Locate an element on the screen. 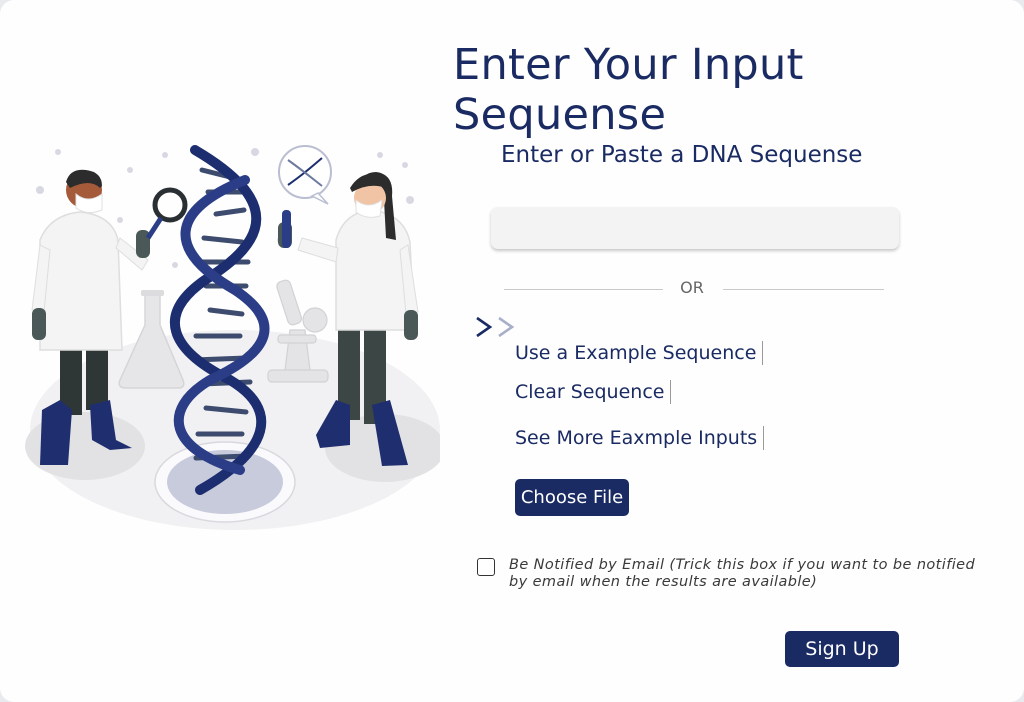 This screenshot has height=702, width=1024. notify-email-checkbox is located at coordinates (486, 567).